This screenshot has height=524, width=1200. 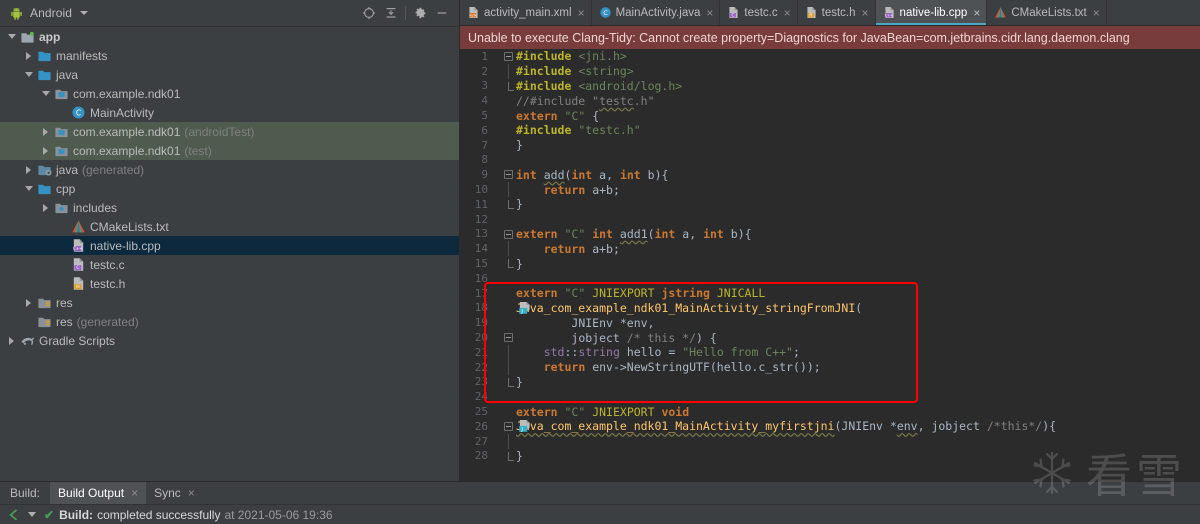 I want to click on tree-row-mainactivity: C MainActivity, so click(x=229, y=112).